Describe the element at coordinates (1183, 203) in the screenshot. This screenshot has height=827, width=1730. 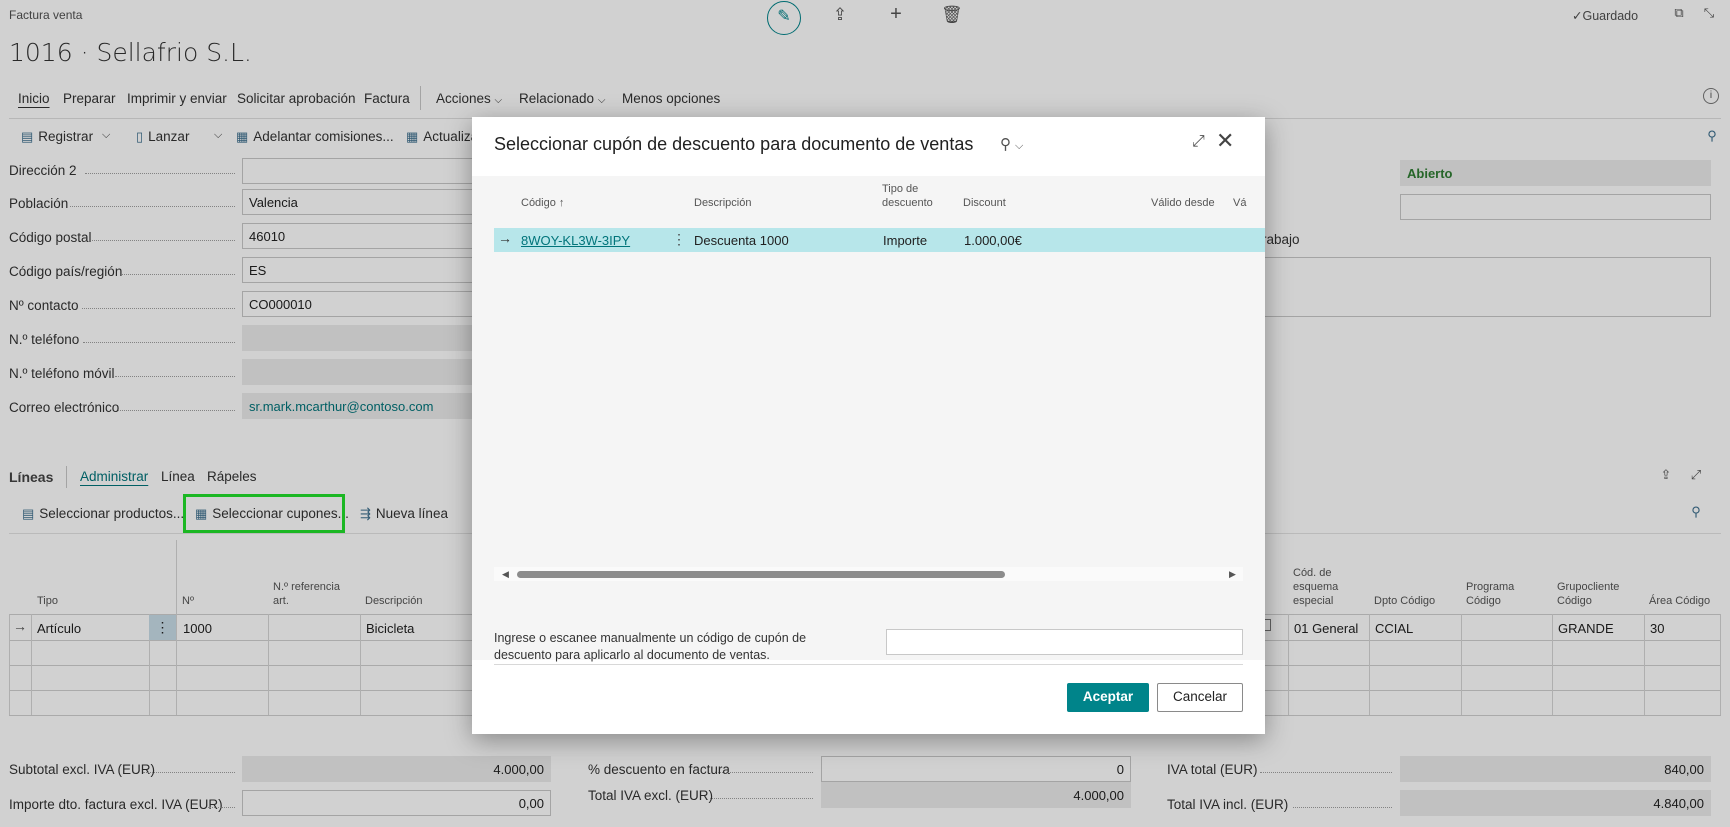
I see `col-valido-desde: Válido desde` at that location.